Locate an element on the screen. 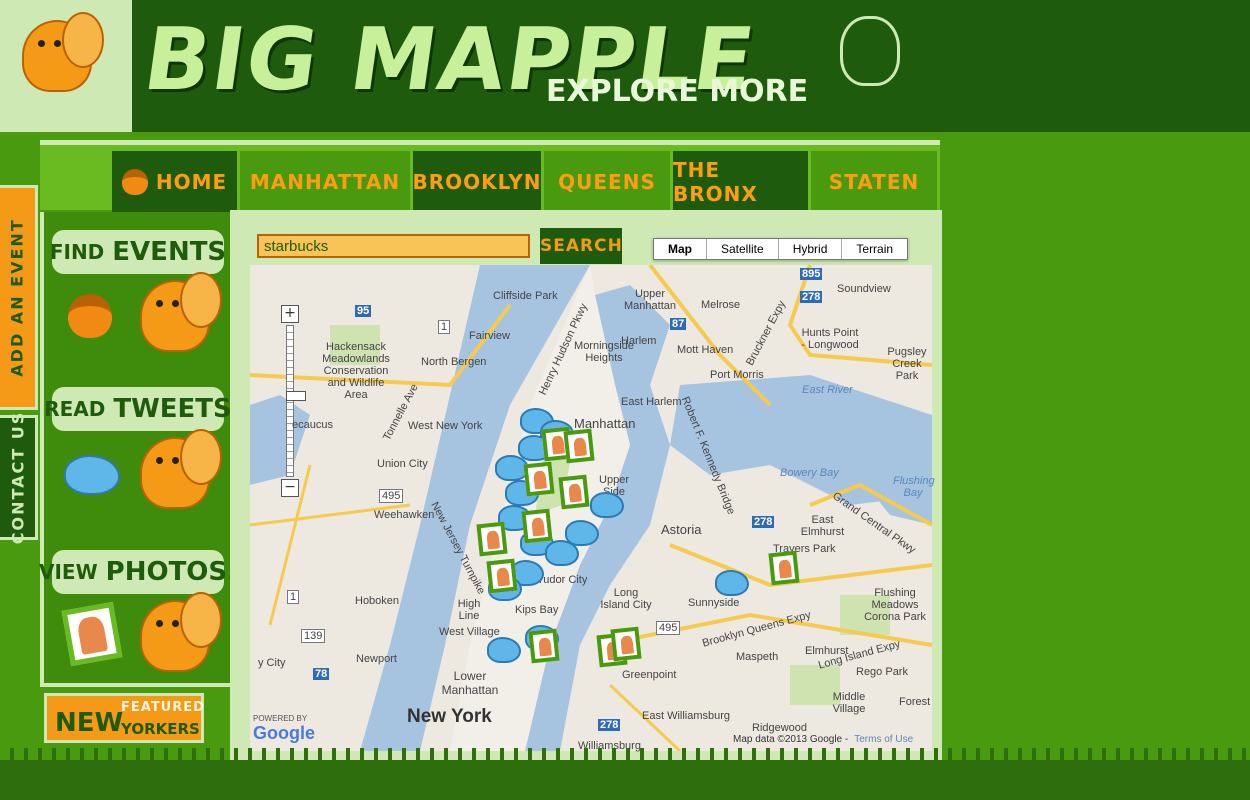  map-label: Hunts Point - Longwood is located at coordinates (830, 339).